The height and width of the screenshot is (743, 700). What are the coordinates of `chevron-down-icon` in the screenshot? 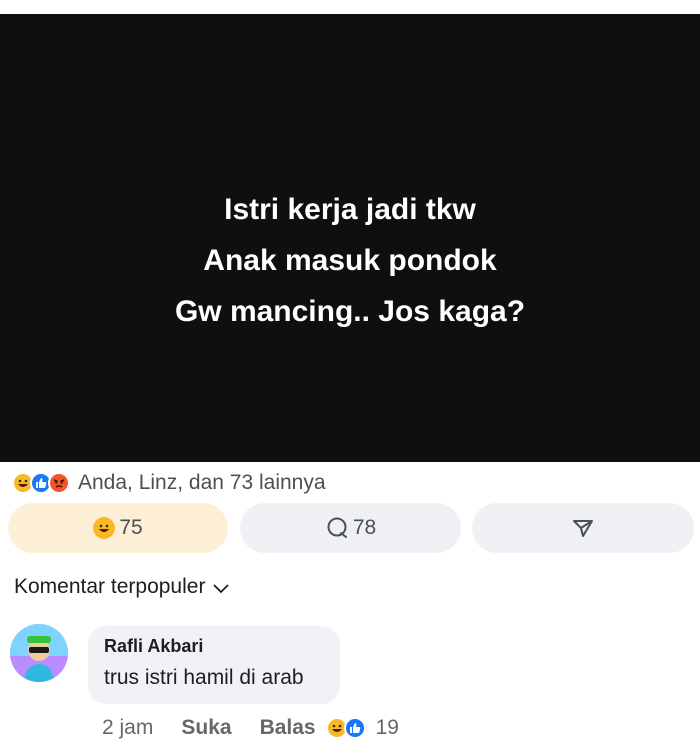 It's located at (221, 588).